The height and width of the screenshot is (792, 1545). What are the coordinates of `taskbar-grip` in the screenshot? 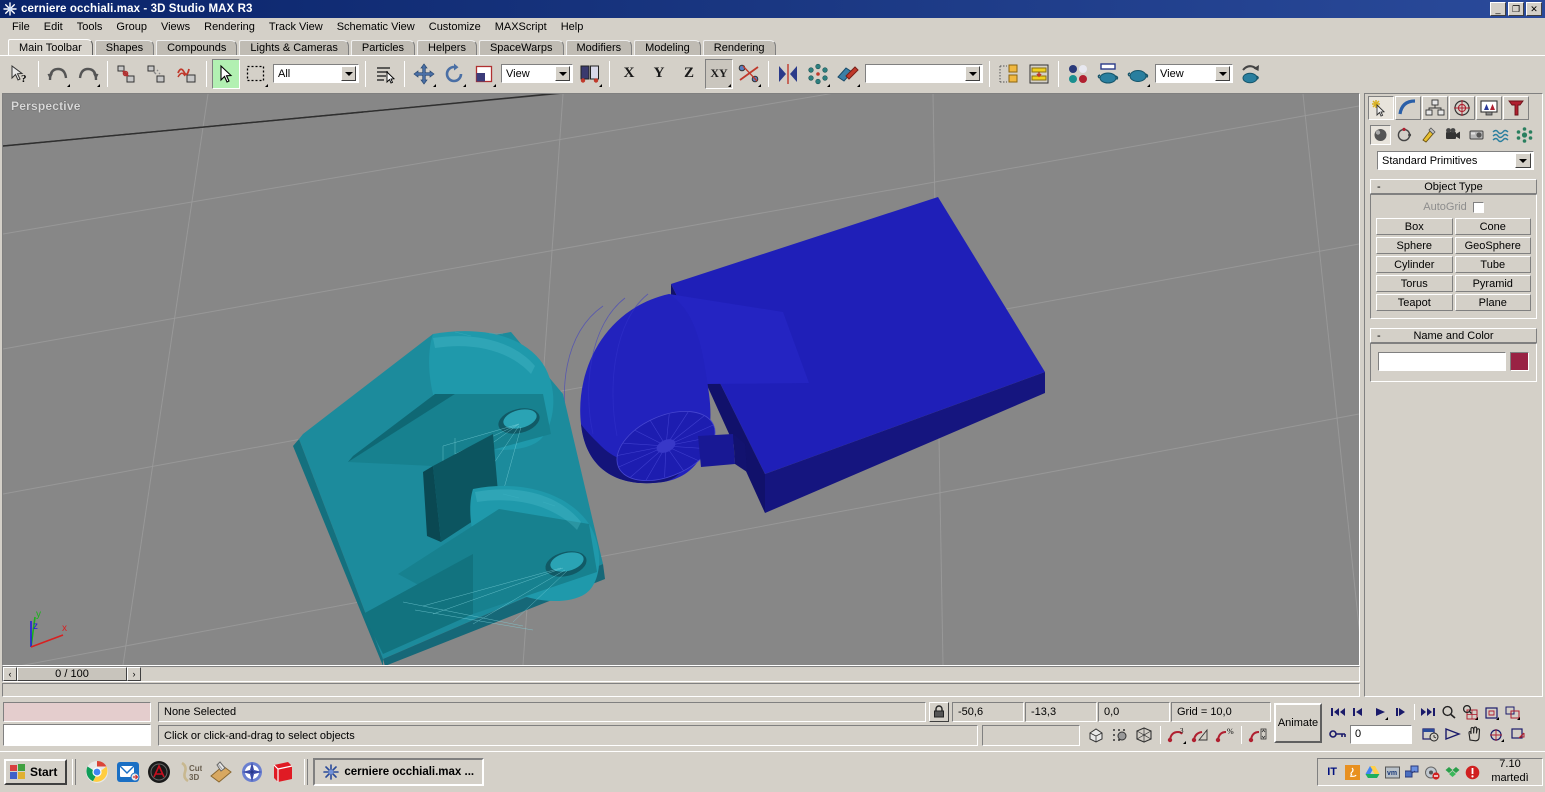 It's located at (74, 772).